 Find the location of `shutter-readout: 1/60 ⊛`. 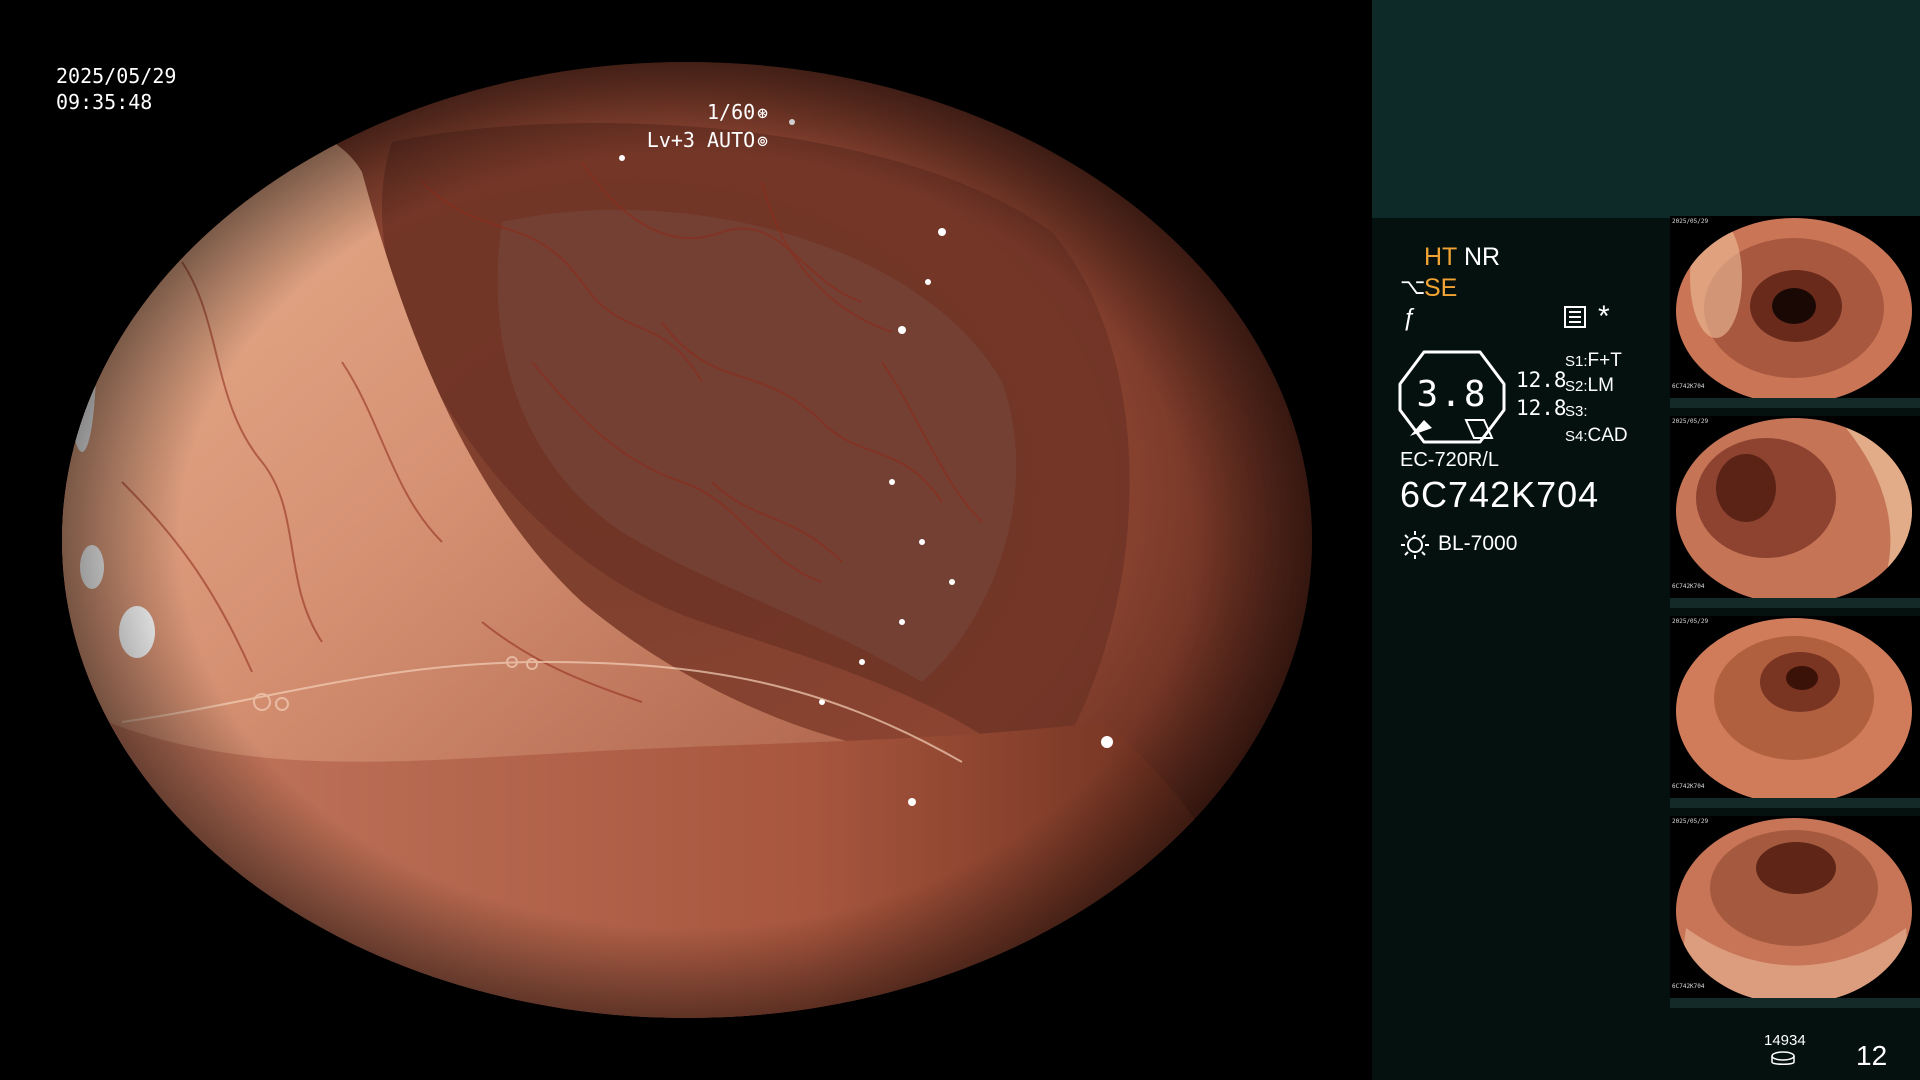

shutter-readout: 1/60 ⊛ is located at coordinates (737, 113).